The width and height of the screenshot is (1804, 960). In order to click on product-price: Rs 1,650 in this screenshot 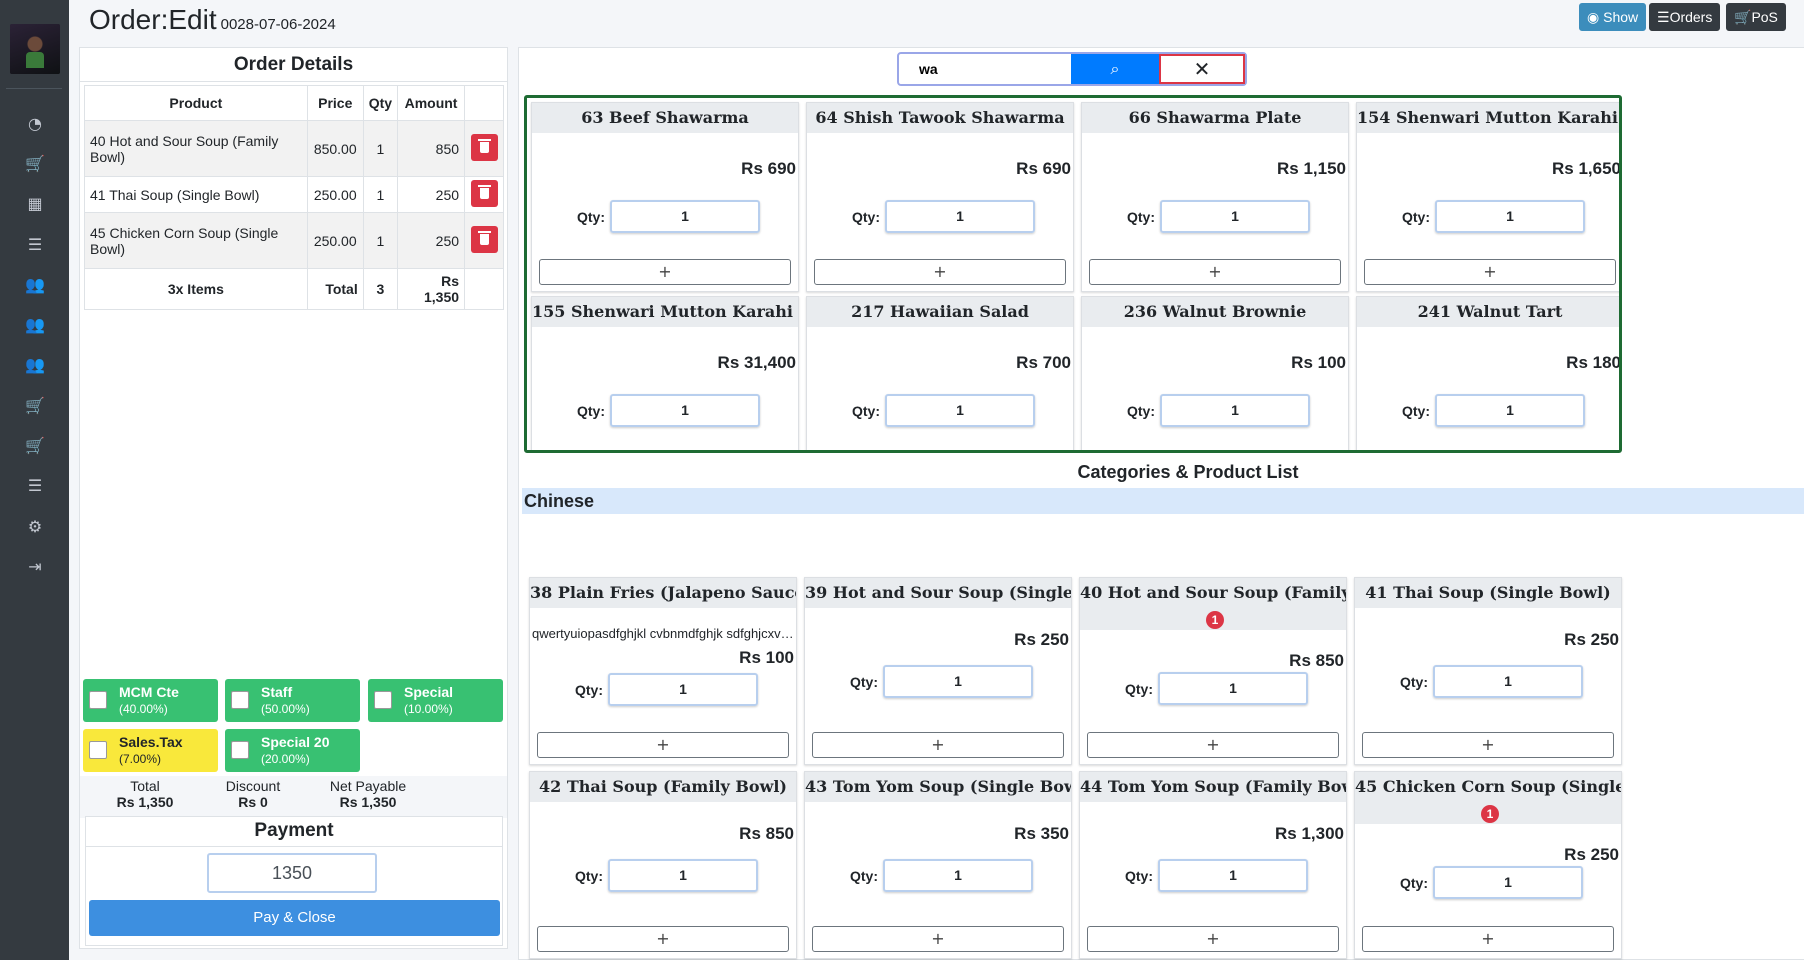, I will do `click(1586, 168)`.